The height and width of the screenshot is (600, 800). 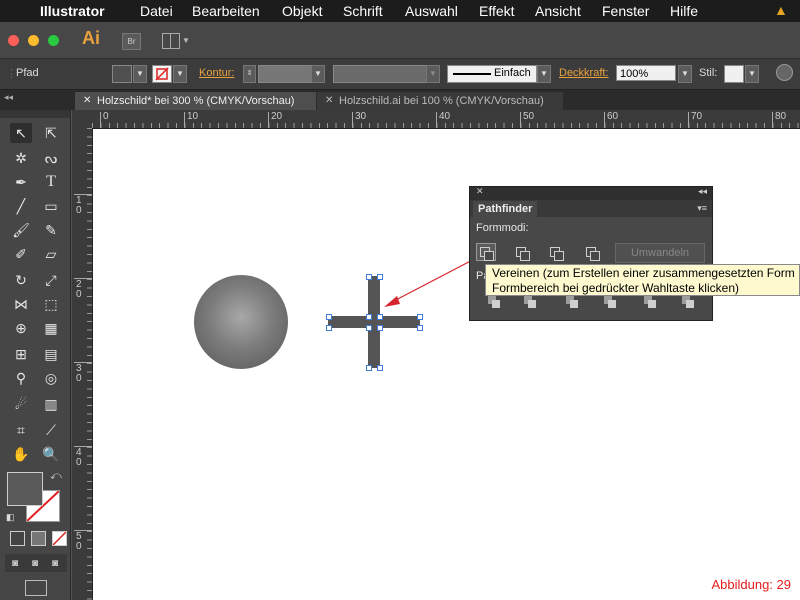 What do you see at coordinates (21, 182) in the screenshot?
I see `pen-tool-icon: ✒` at bounding box center [21, 182].